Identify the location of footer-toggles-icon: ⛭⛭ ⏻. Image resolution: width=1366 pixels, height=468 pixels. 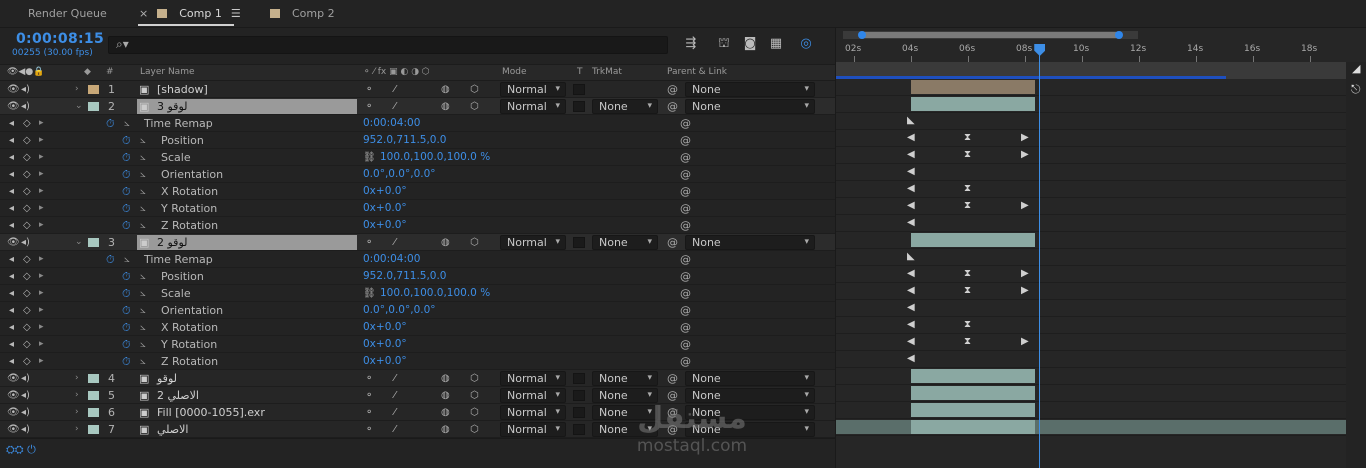
(21, 450).